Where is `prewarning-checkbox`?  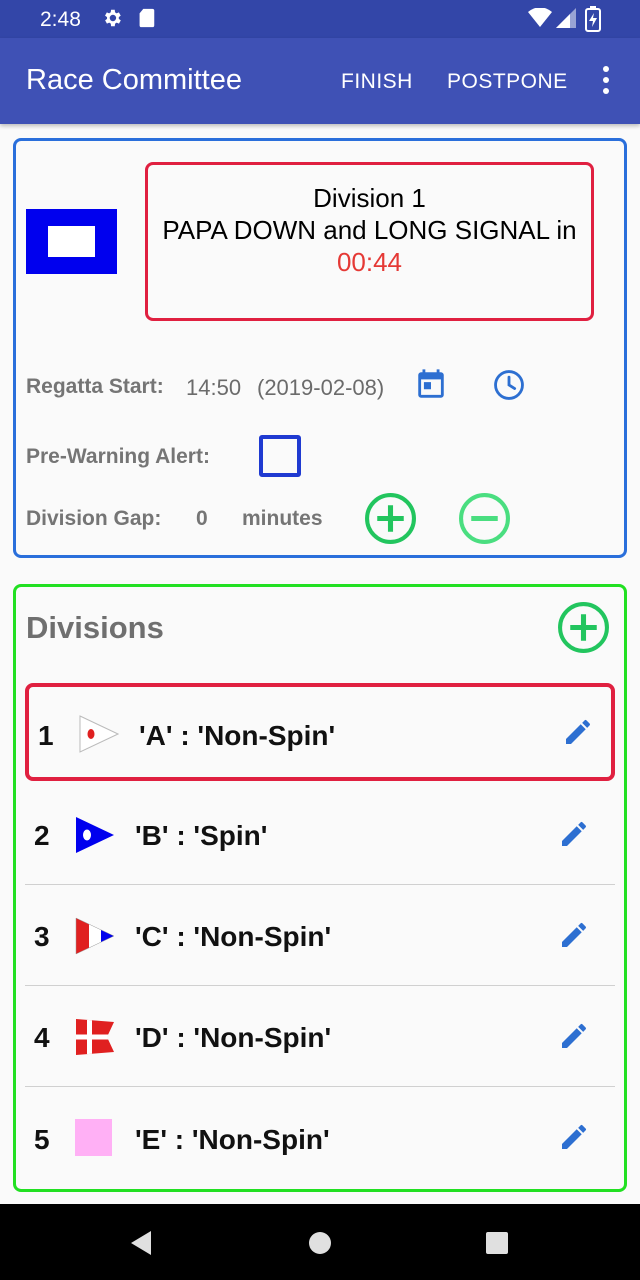
prewarning-checkbox is located at coordinates (280, 456).